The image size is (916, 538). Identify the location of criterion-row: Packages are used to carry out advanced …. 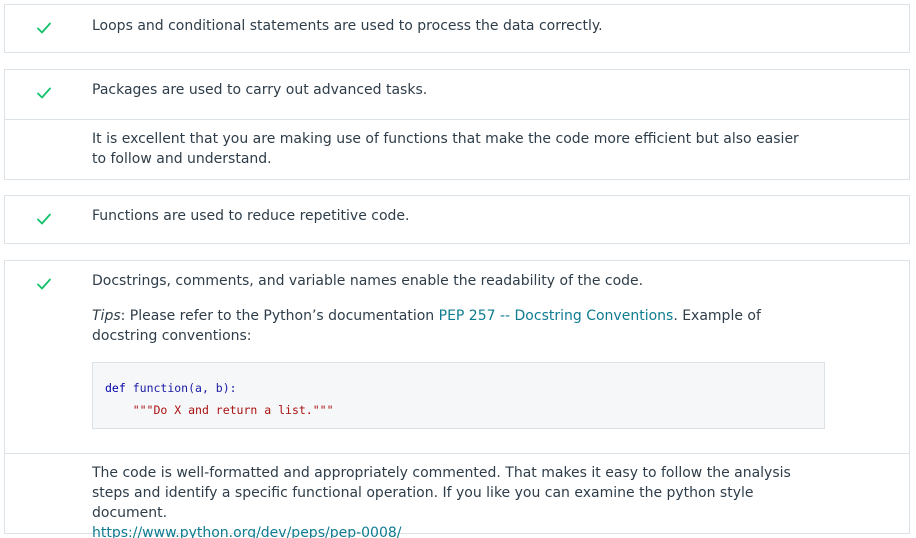
(457, 94).